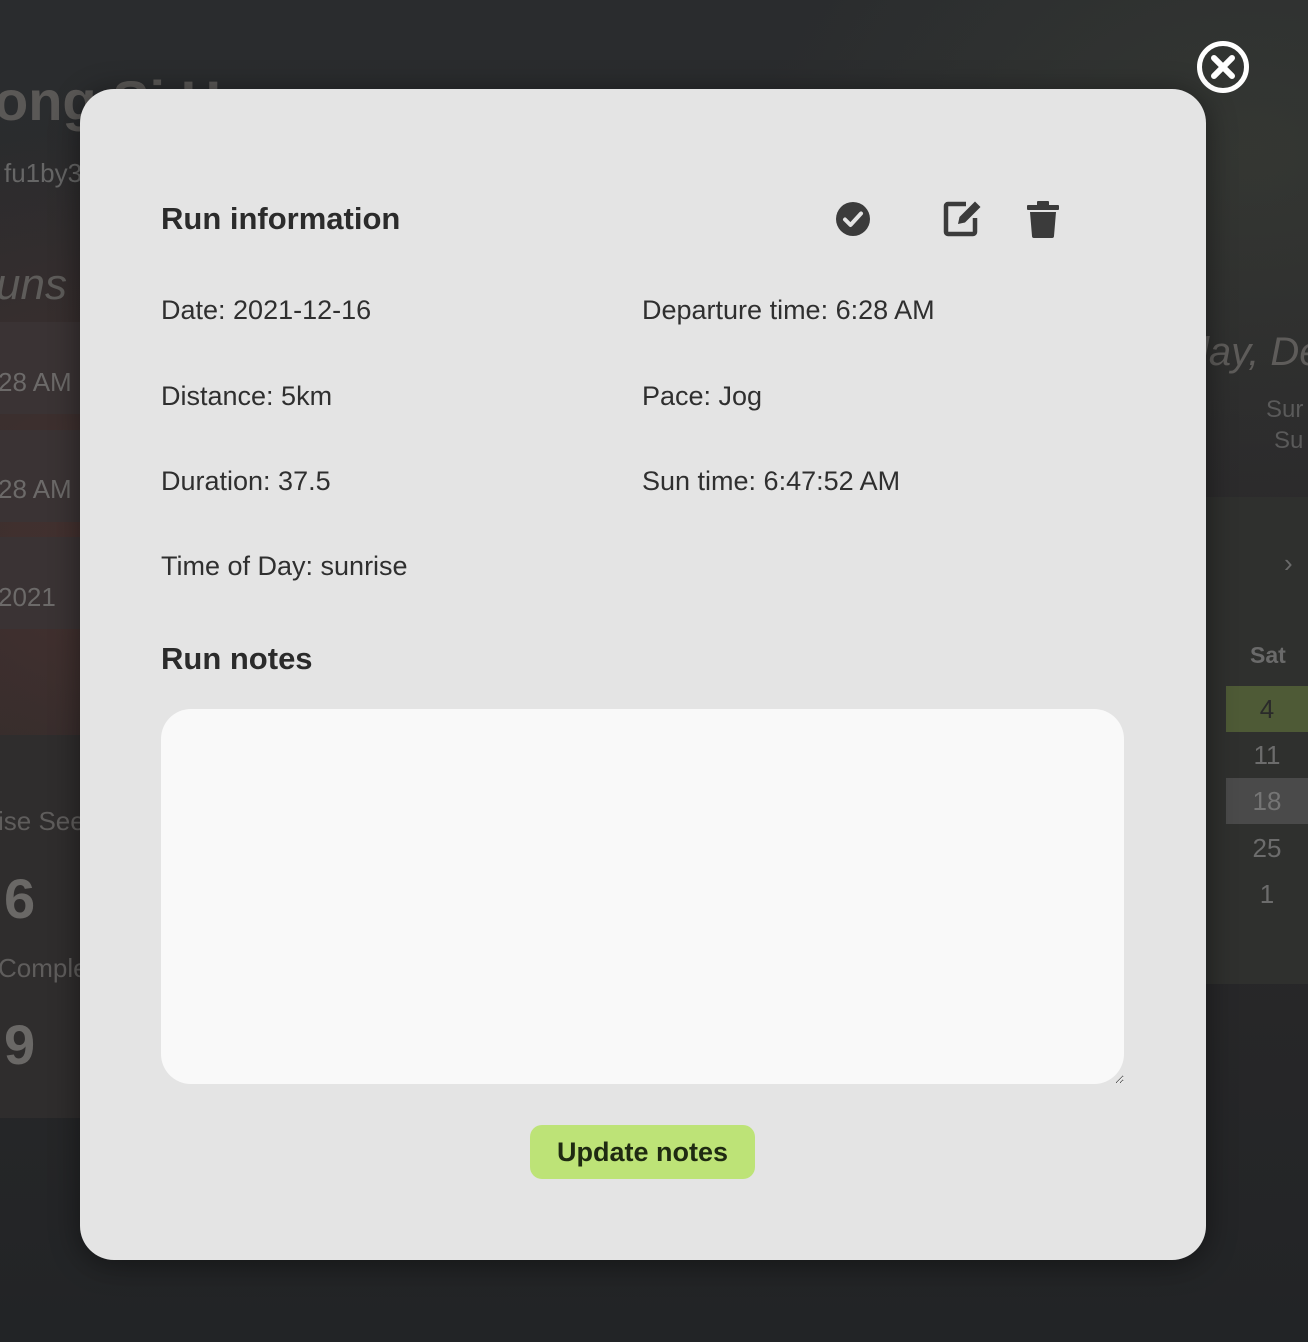 This screenshot has width=1308, height=1342. Describe the element at coordinates (853, 219) in the screenshot. I see `check-circle-icon` at that location.